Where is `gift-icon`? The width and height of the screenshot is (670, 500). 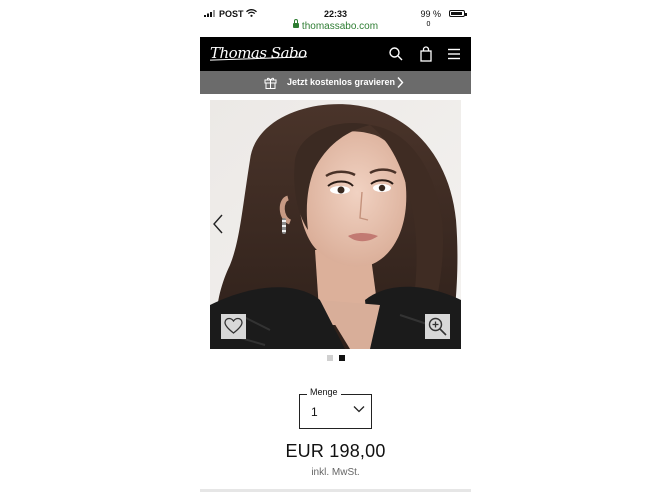 gift-icon is located at coordinates (270, 83).